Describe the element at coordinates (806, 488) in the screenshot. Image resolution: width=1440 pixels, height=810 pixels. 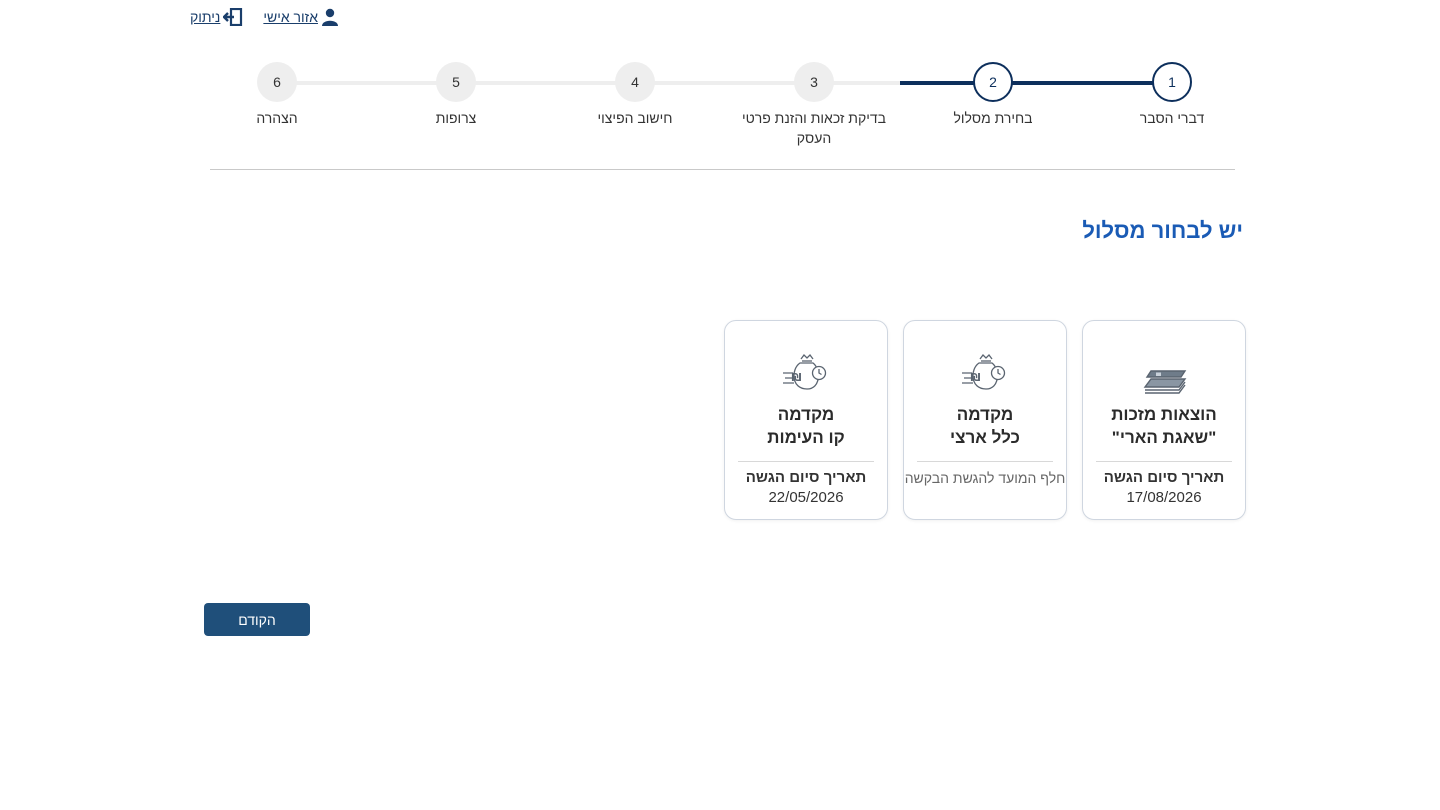
I see `card-footer: תאריך סיום הגשה 22/05/2026` at that location.